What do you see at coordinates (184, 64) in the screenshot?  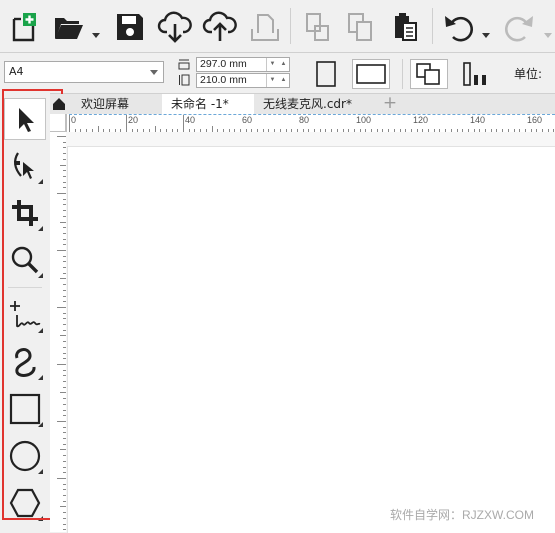 I see `page-width-icon` at bounding box center [184, 64].